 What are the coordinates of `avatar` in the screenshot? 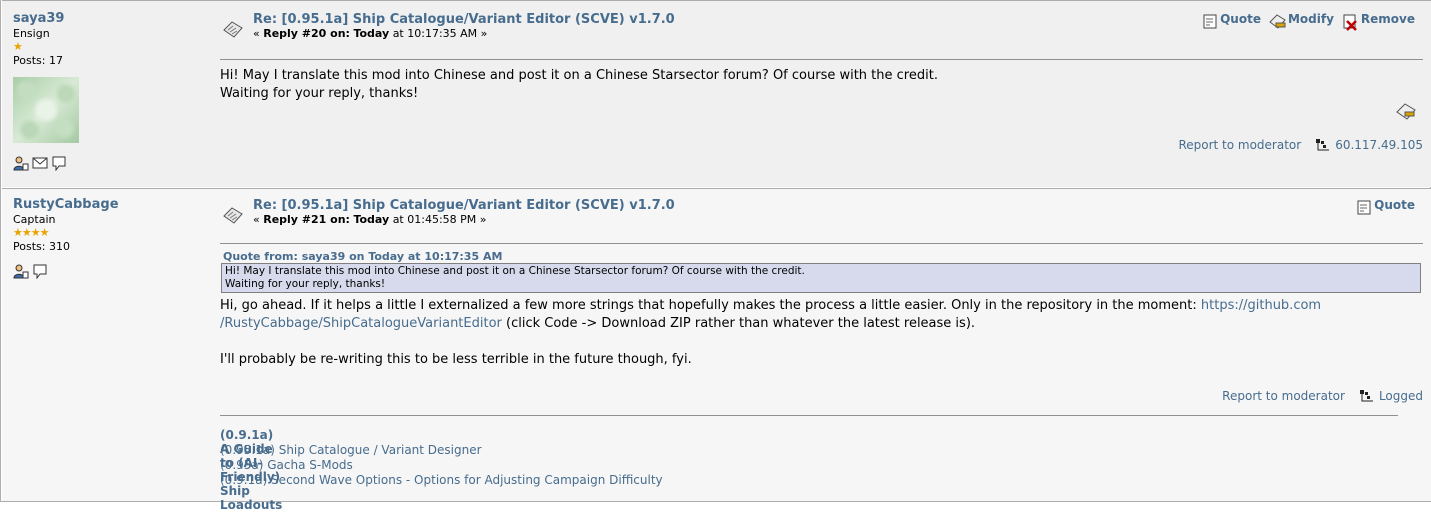 It's located at (46, 110).